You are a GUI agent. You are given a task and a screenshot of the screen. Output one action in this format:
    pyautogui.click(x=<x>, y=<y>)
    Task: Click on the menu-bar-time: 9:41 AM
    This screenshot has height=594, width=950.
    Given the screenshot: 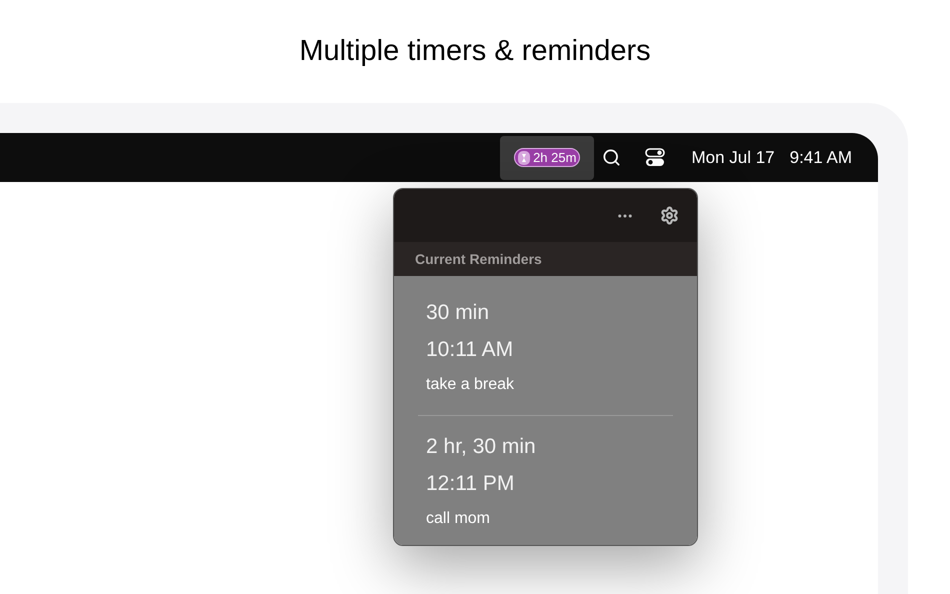 What is the action you would take?
    pyautogui.click(x=821, y=157)
    